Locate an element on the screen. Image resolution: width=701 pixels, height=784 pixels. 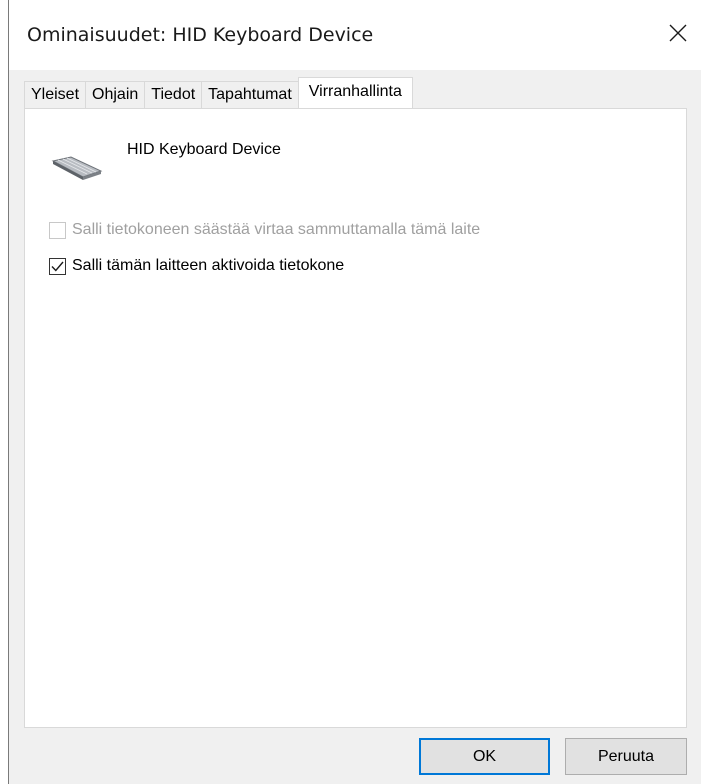
close-button is located at coordinates (678, 33).